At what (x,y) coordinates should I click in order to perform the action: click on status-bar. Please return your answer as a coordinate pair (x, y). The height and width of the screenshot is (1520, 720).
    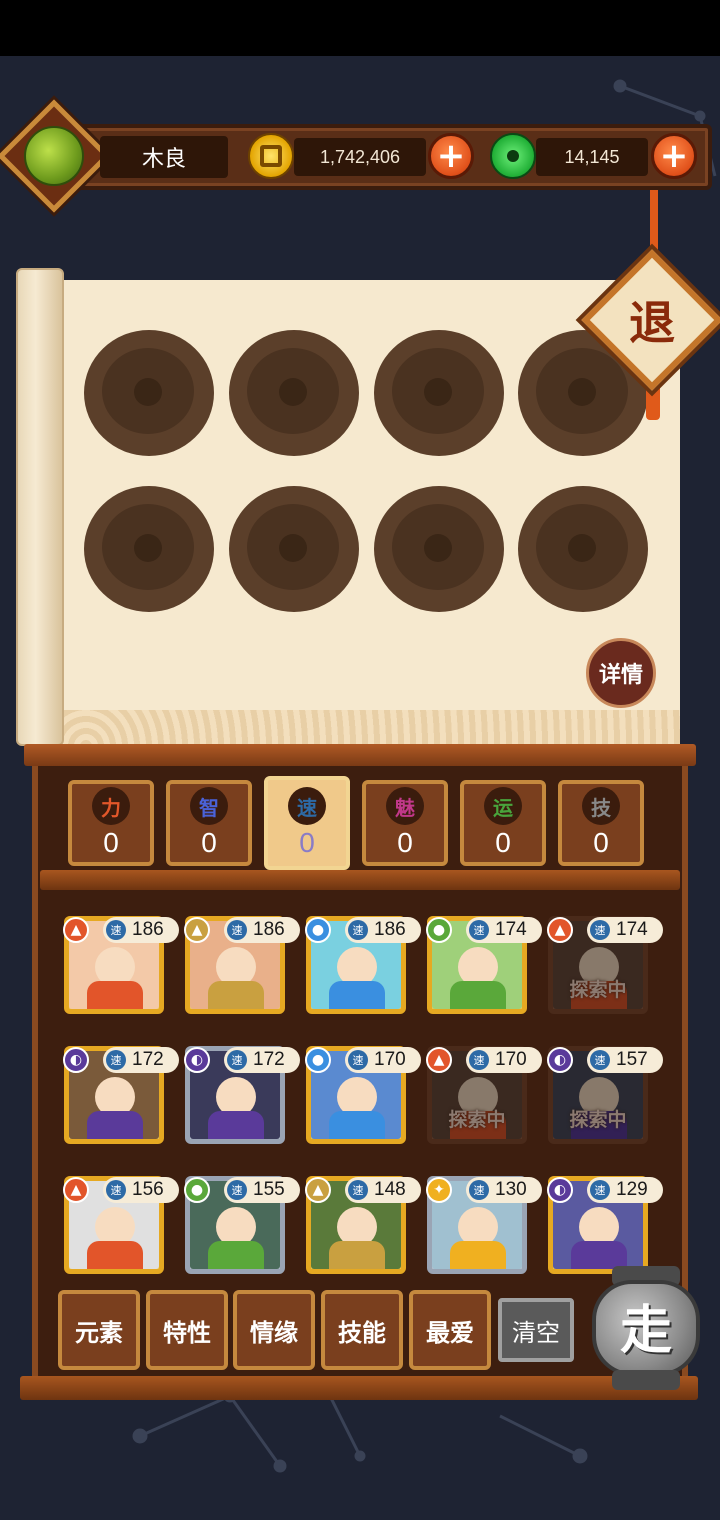
    Looking at the image, I should click on (360, 28).